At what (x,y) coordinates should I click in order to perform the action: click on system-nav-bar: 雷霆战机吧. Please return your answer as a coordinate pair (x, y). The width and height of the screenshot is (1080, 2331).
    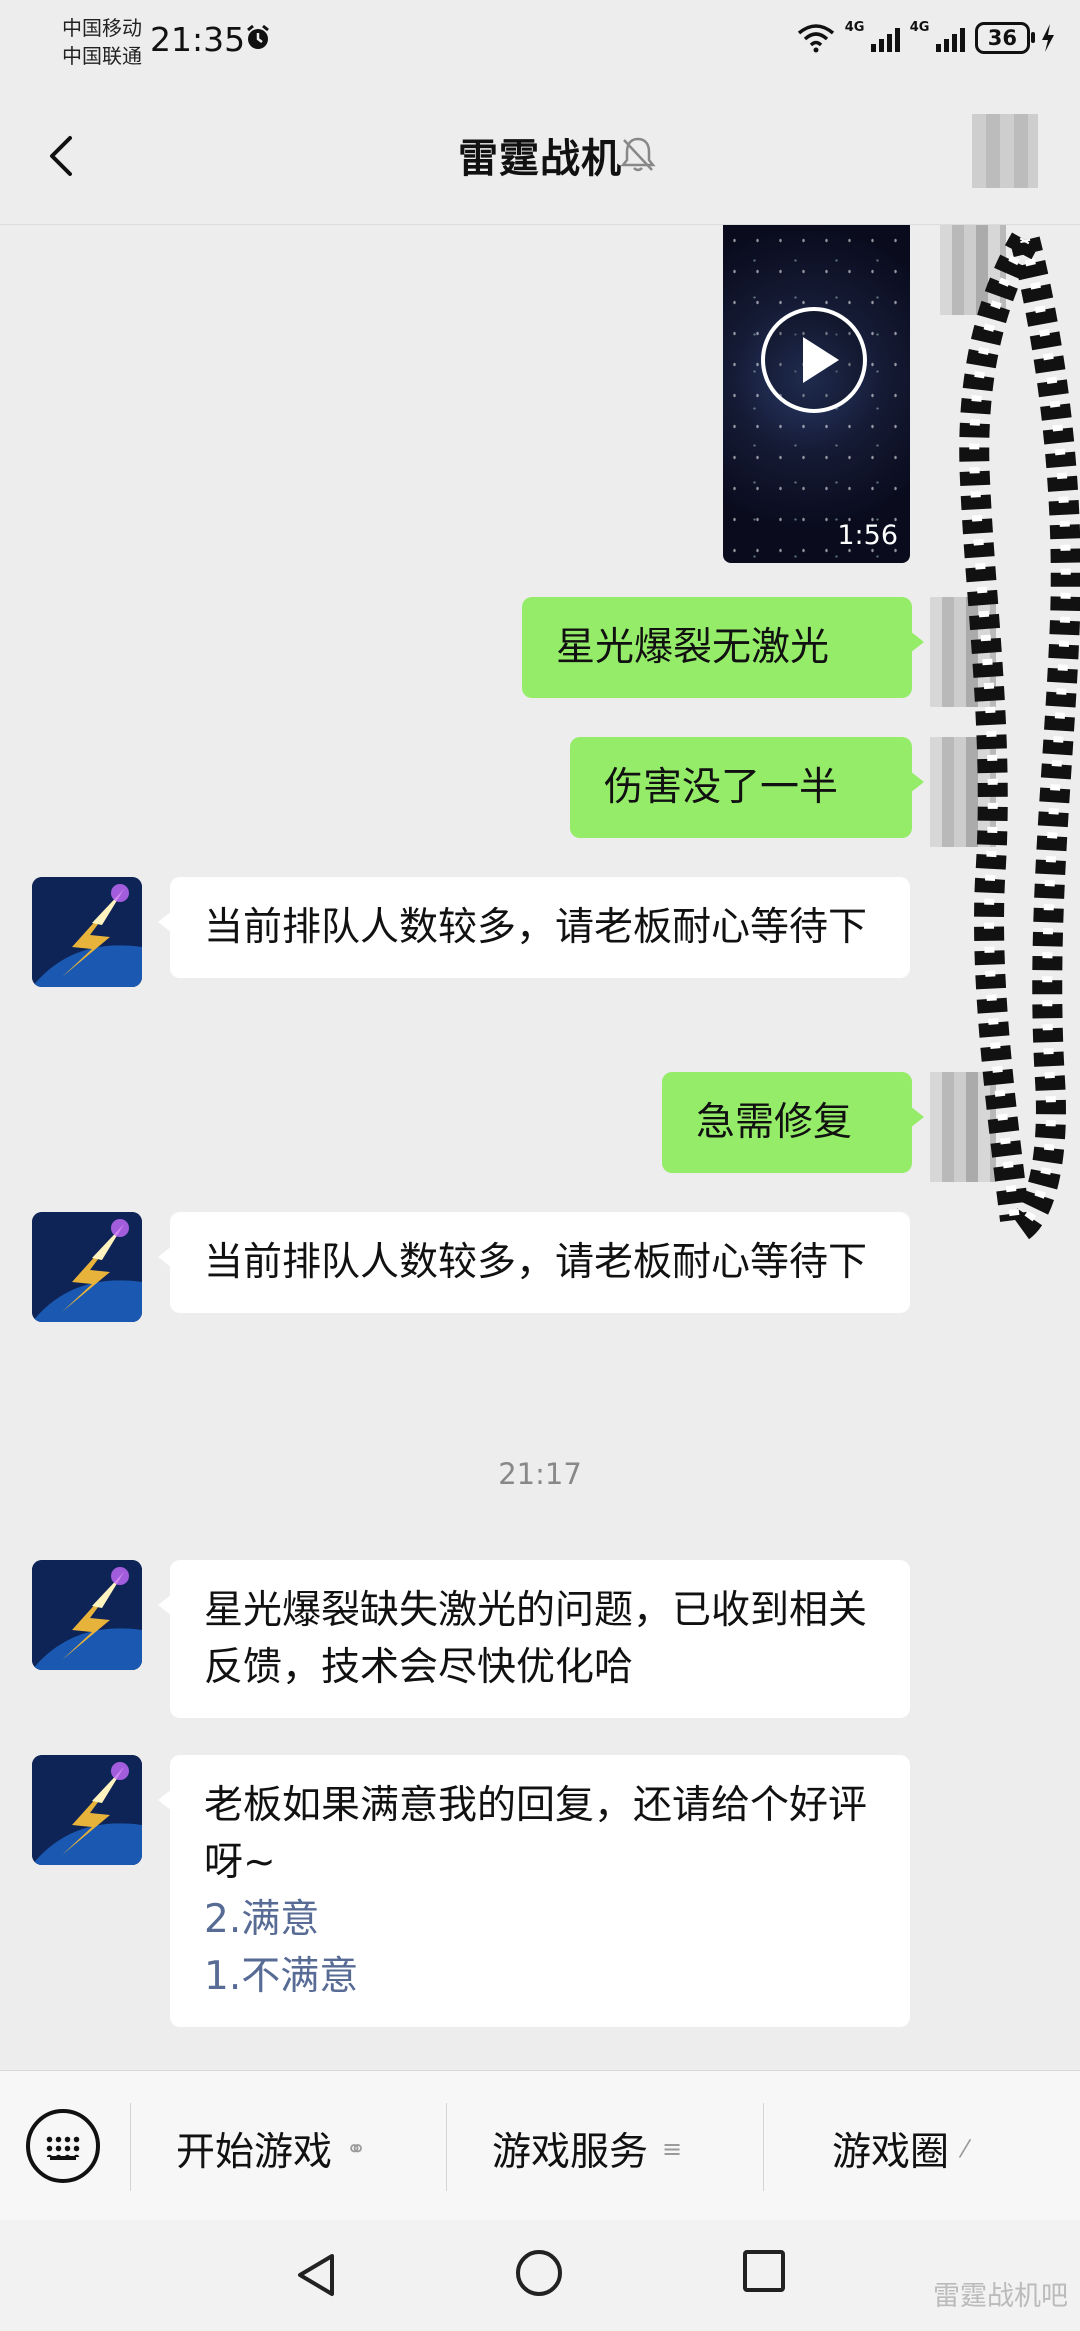
    Looking at the image, I should click on (540, 2275).